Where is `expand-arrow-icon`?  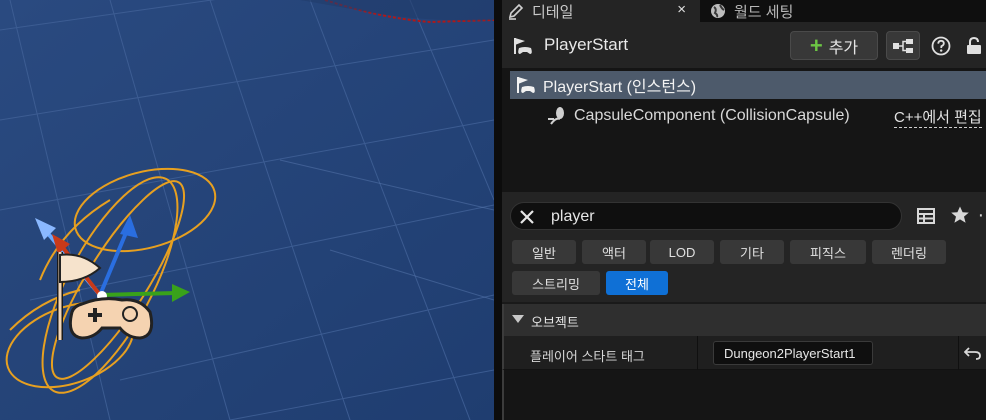
expand-arrow-icon is located at coordinates (518, 319).